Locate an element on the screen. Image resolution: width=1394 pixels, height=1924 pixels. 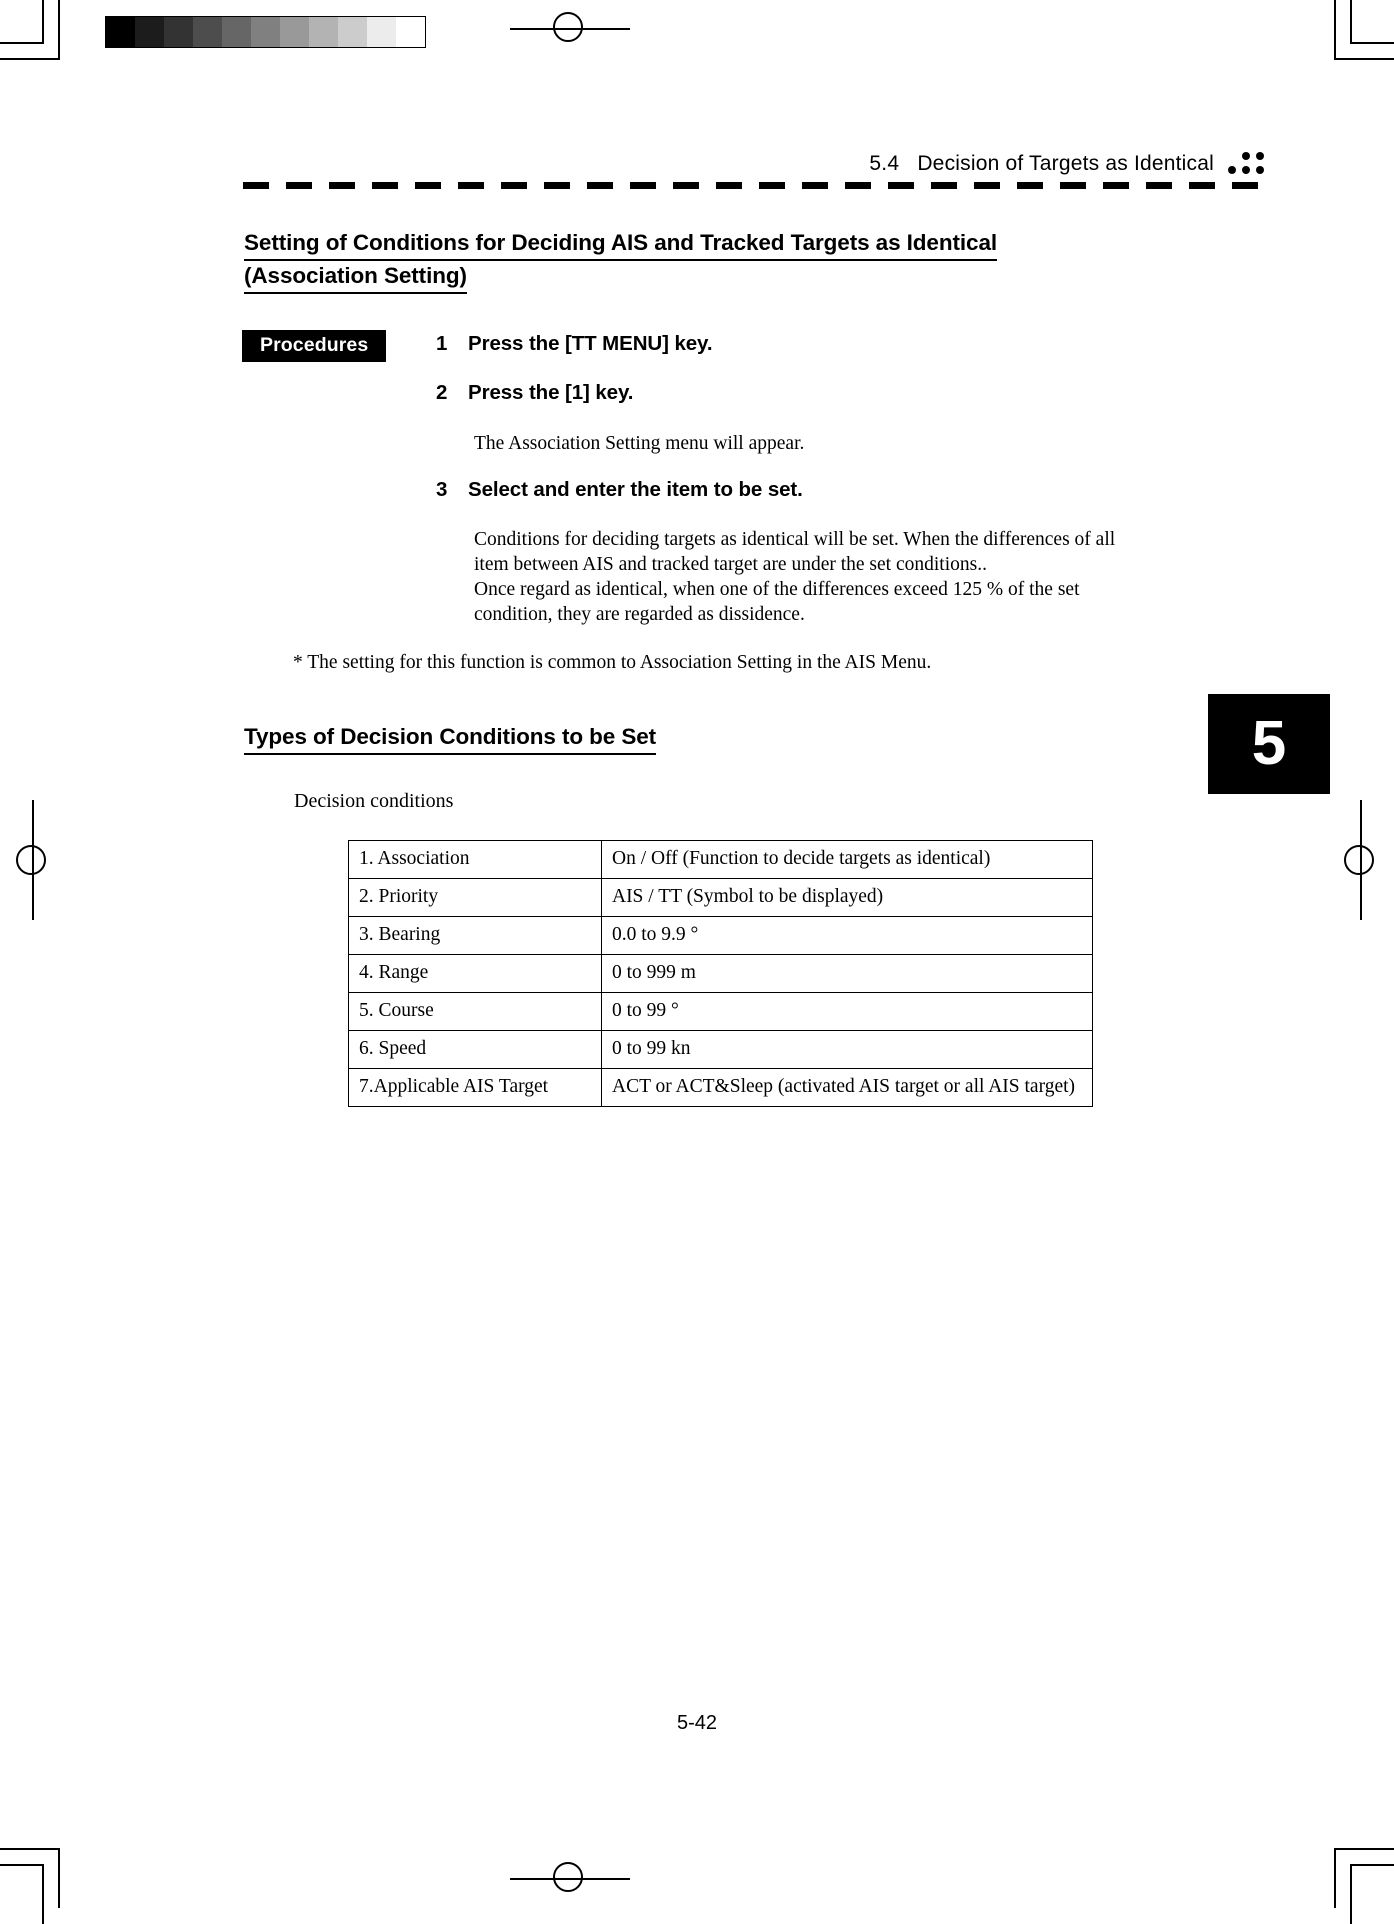
table-row: 3. Bearing 0.0 to 9.9 ° is located at coordinates (721, 935).